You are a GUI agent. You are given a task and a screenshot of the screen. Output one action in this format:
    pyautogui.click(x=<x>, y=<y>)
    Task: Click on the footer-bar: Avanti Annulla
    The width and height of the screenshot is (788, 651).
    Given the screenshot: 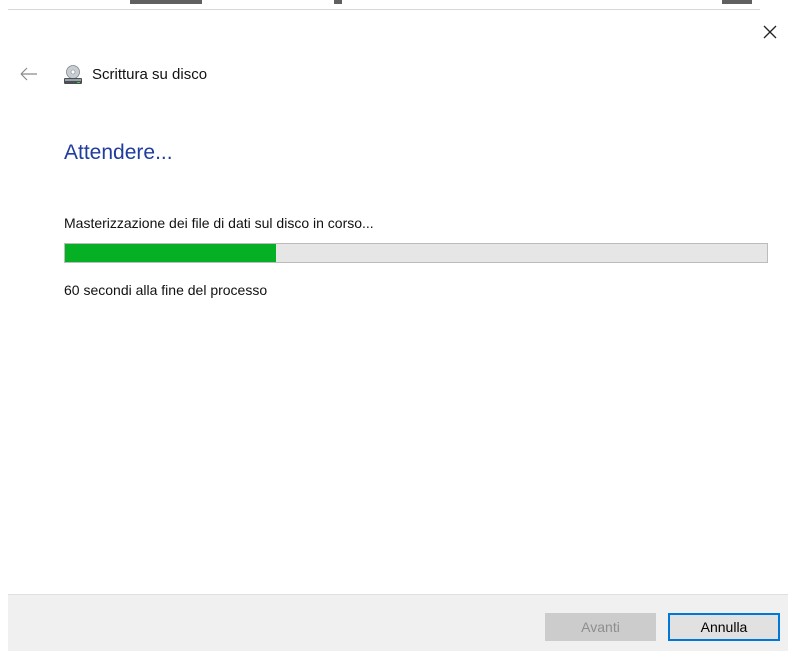 What is the action you would take?
    pyautogui.click(x=398, y=622)
    